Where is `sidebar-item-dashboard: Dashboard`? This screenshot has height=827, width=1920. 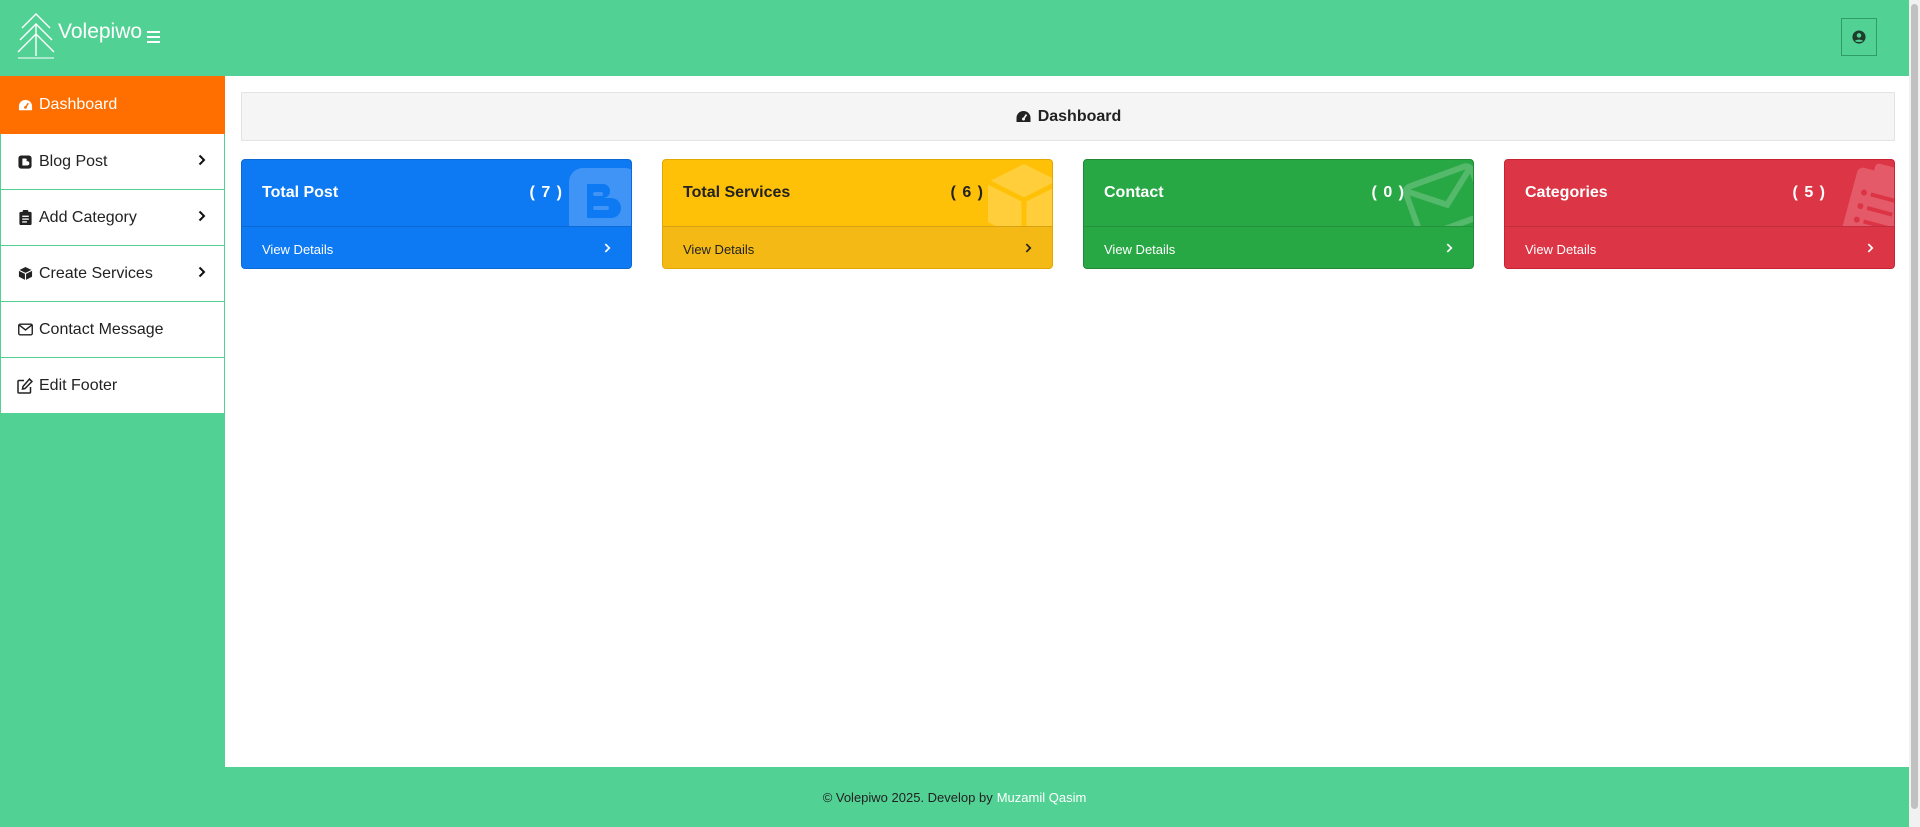 sidebar-item-dashboard: Dashboard is located at coordinates (112, 105).